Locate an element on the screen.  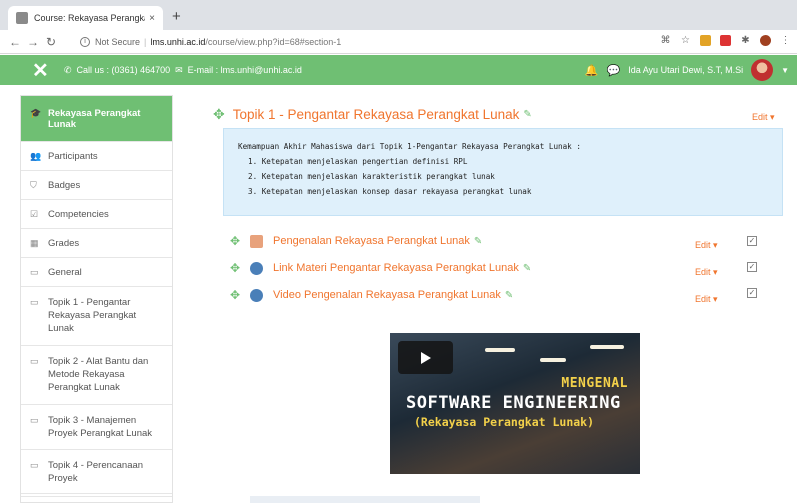
back-arrow-icon: ← is located at coordinates (15, 42).